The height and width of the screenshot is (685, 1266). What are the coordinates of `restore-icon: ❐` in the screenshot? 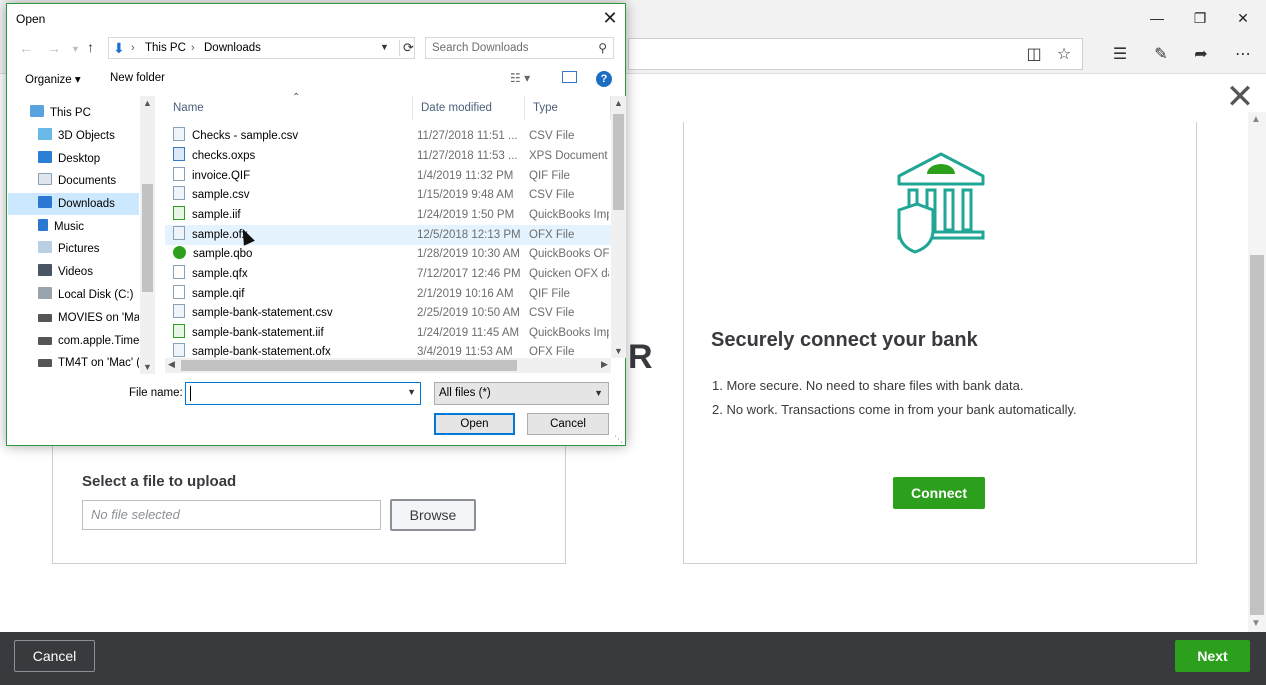 It's located at (1200, 18).